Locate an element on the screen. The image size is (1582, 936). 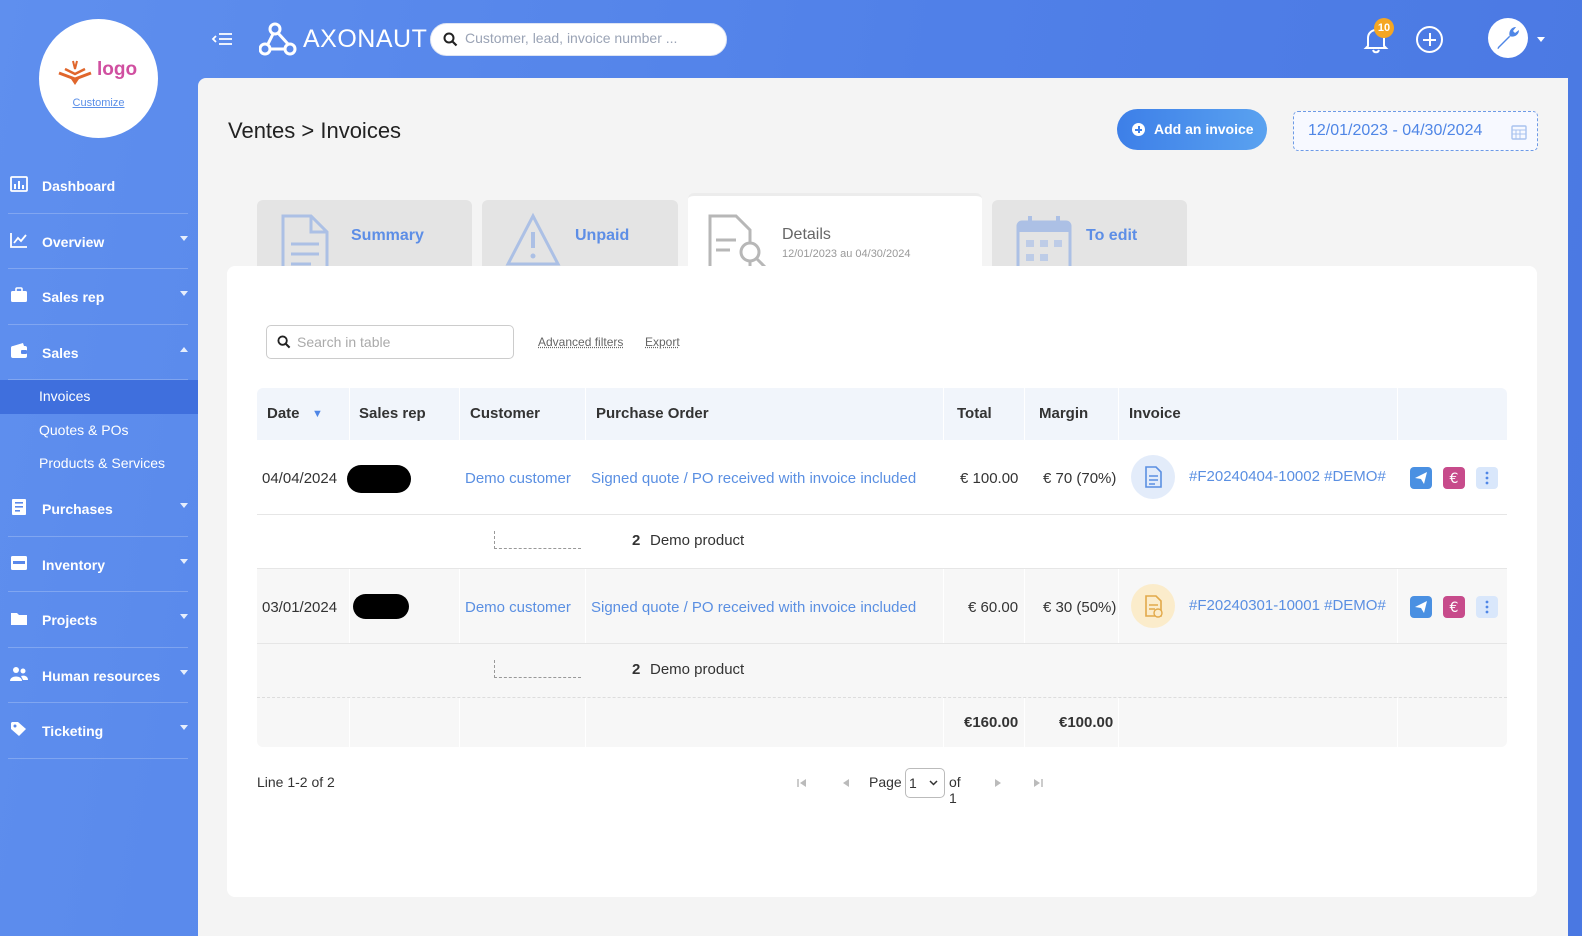
first-page-icon is located at coordinates (802, 783).